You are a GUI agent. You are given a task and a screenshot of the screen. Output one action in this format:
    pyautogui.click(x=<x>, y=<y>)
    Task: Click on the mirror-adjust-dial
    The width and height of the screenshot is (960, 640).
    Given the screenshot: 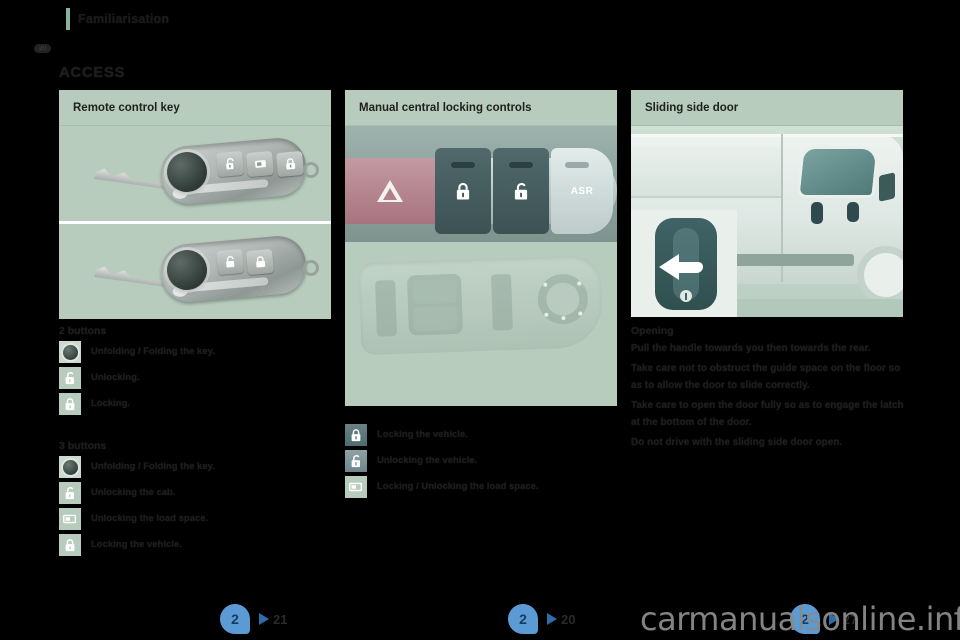 What is the action you would take?
    pyautogui.click(x=562, y=299)
    